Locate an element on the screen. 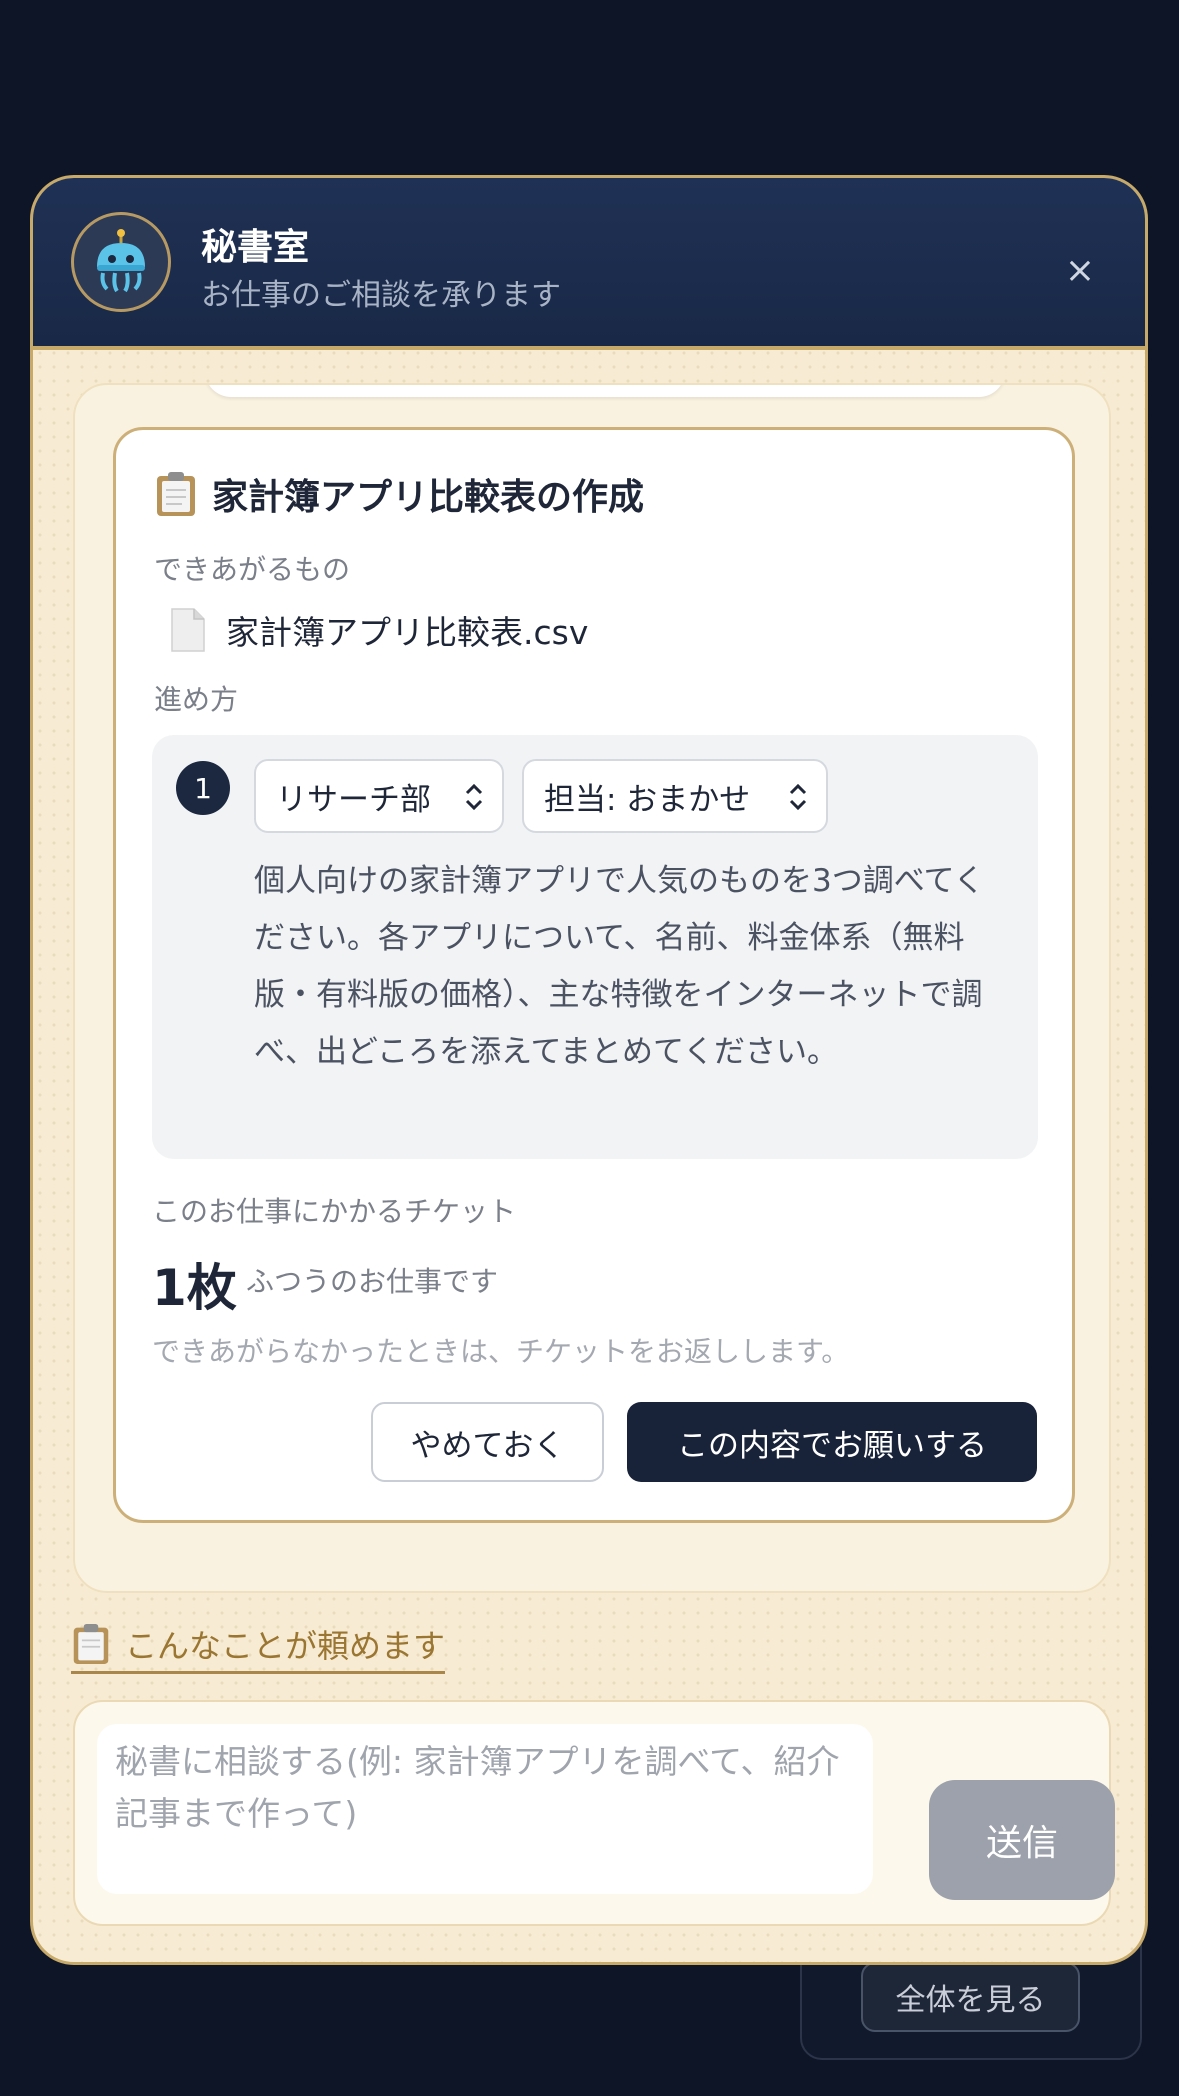 This screenshot has width=1179, height=2096. task-title-row: 家計簿アプリ比較表の作成 is located at coordinates (399, 494).